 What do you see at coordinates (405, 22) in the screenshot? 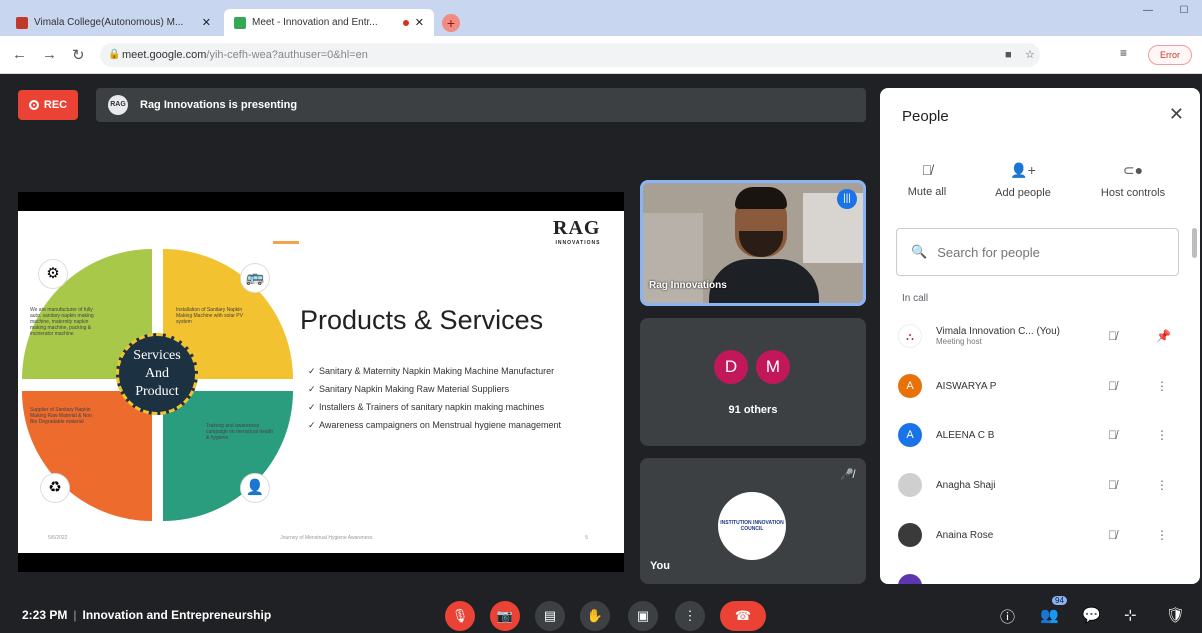
I see `recording-dot-icon` at bounding box center [405, 22].